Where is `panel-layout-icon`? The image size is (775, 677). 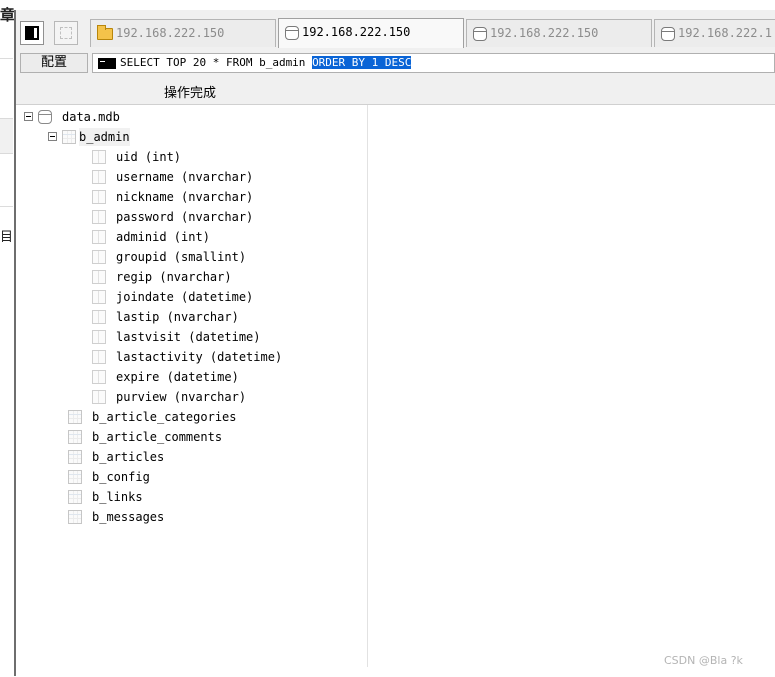
panel-layout-icon is located at coordinates (32, 33).